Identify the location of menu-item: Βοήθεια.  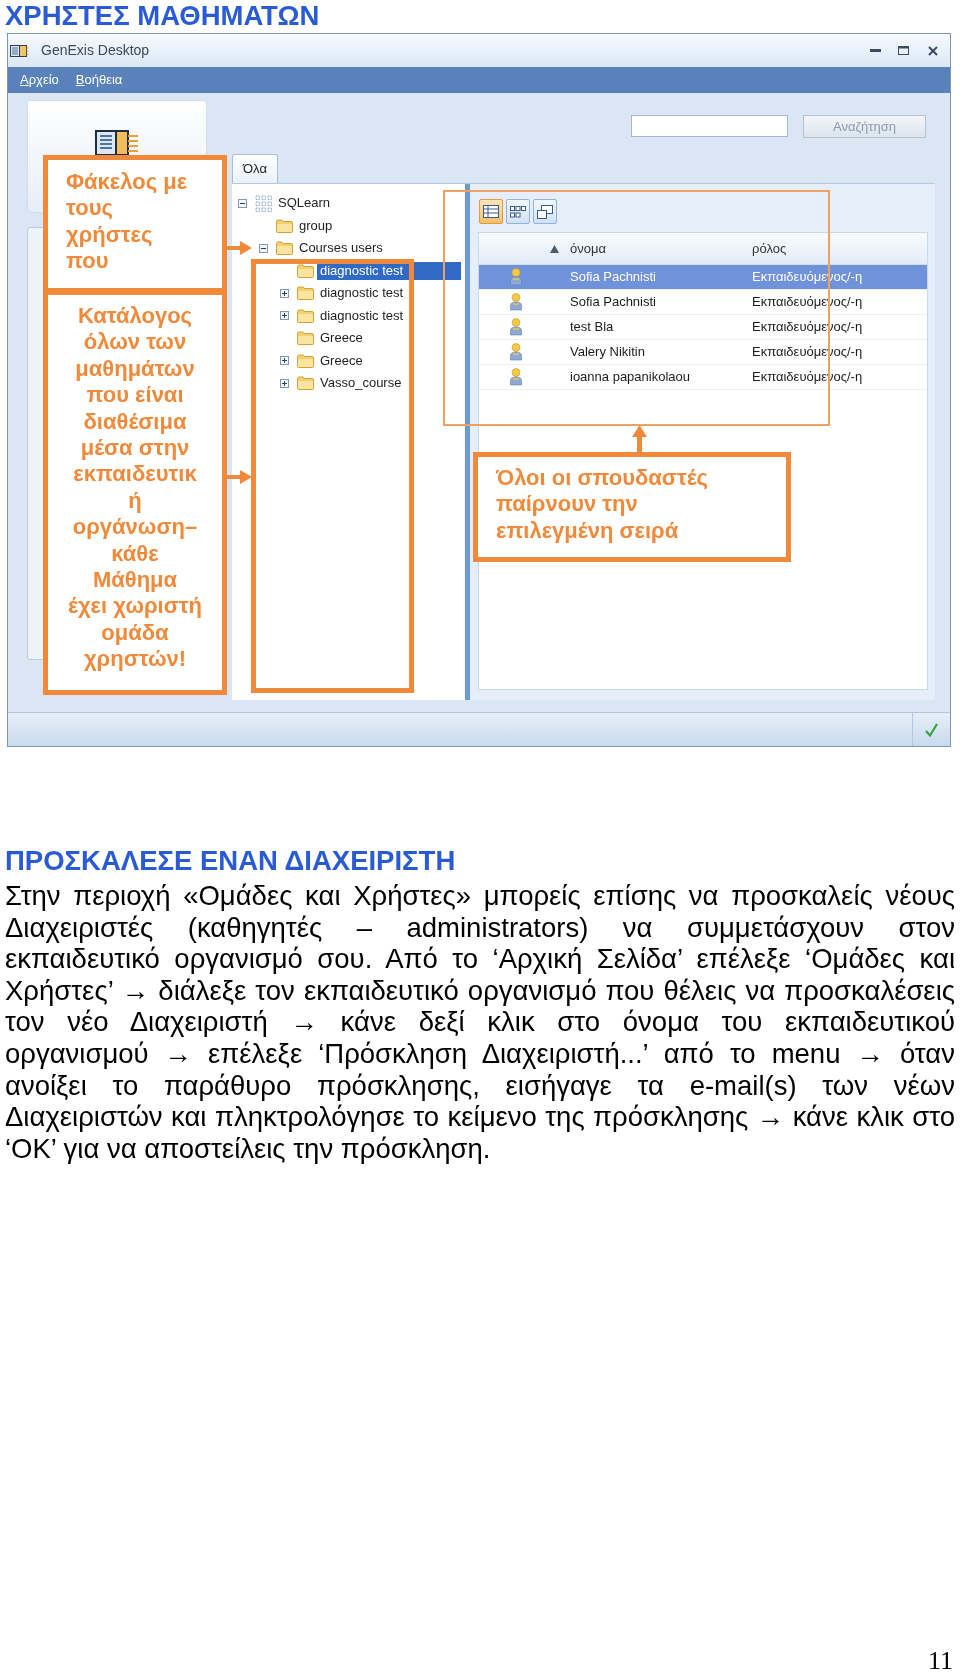
(99, 80).